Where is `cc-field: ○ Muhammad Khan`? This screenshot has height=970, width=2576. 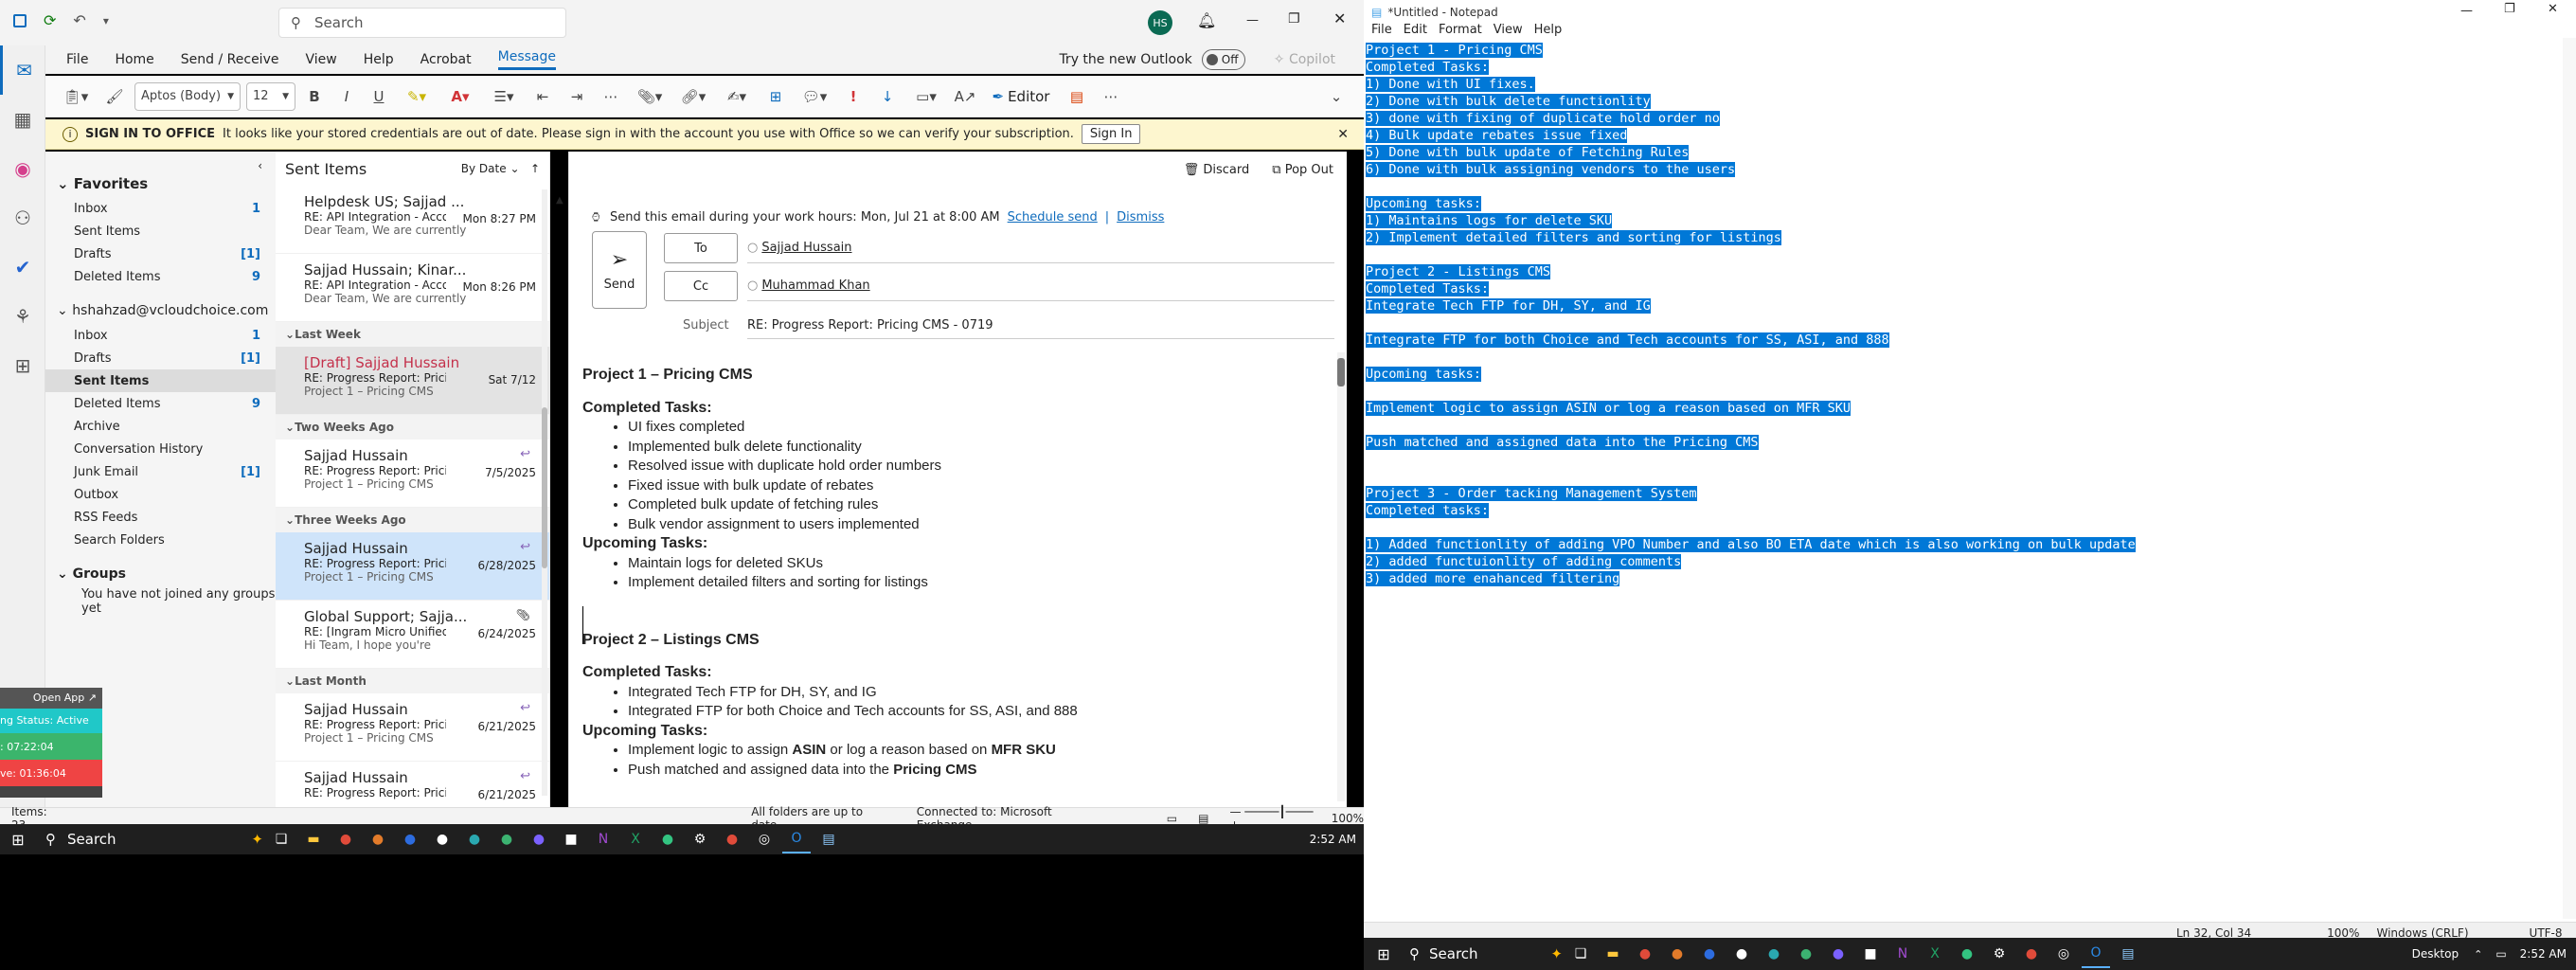 cc-field: ○ Muhammad Khan is located at coordinates (1040, 286).